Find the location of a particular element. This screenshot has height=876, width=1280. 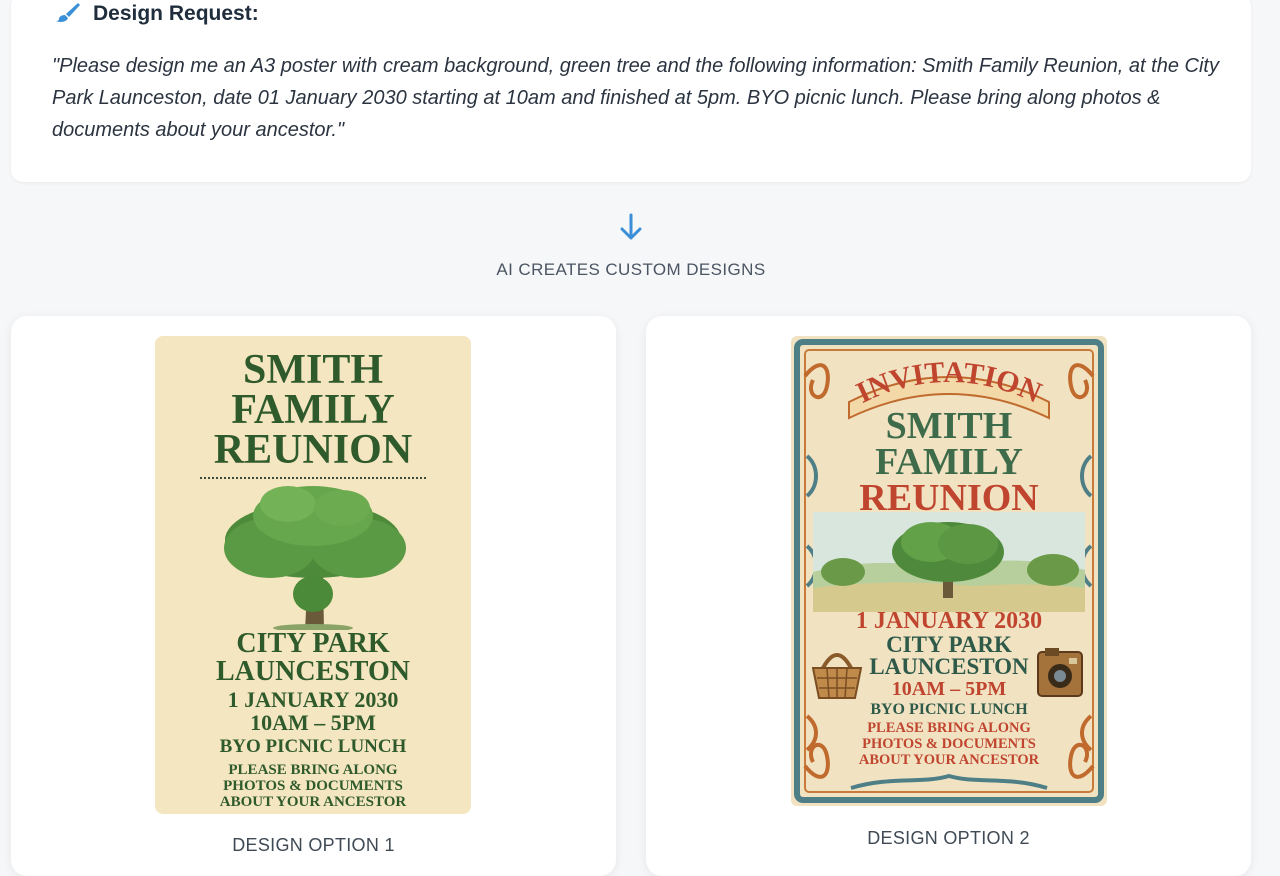

picnic-basket-icon is located at coordinates (837, 676).